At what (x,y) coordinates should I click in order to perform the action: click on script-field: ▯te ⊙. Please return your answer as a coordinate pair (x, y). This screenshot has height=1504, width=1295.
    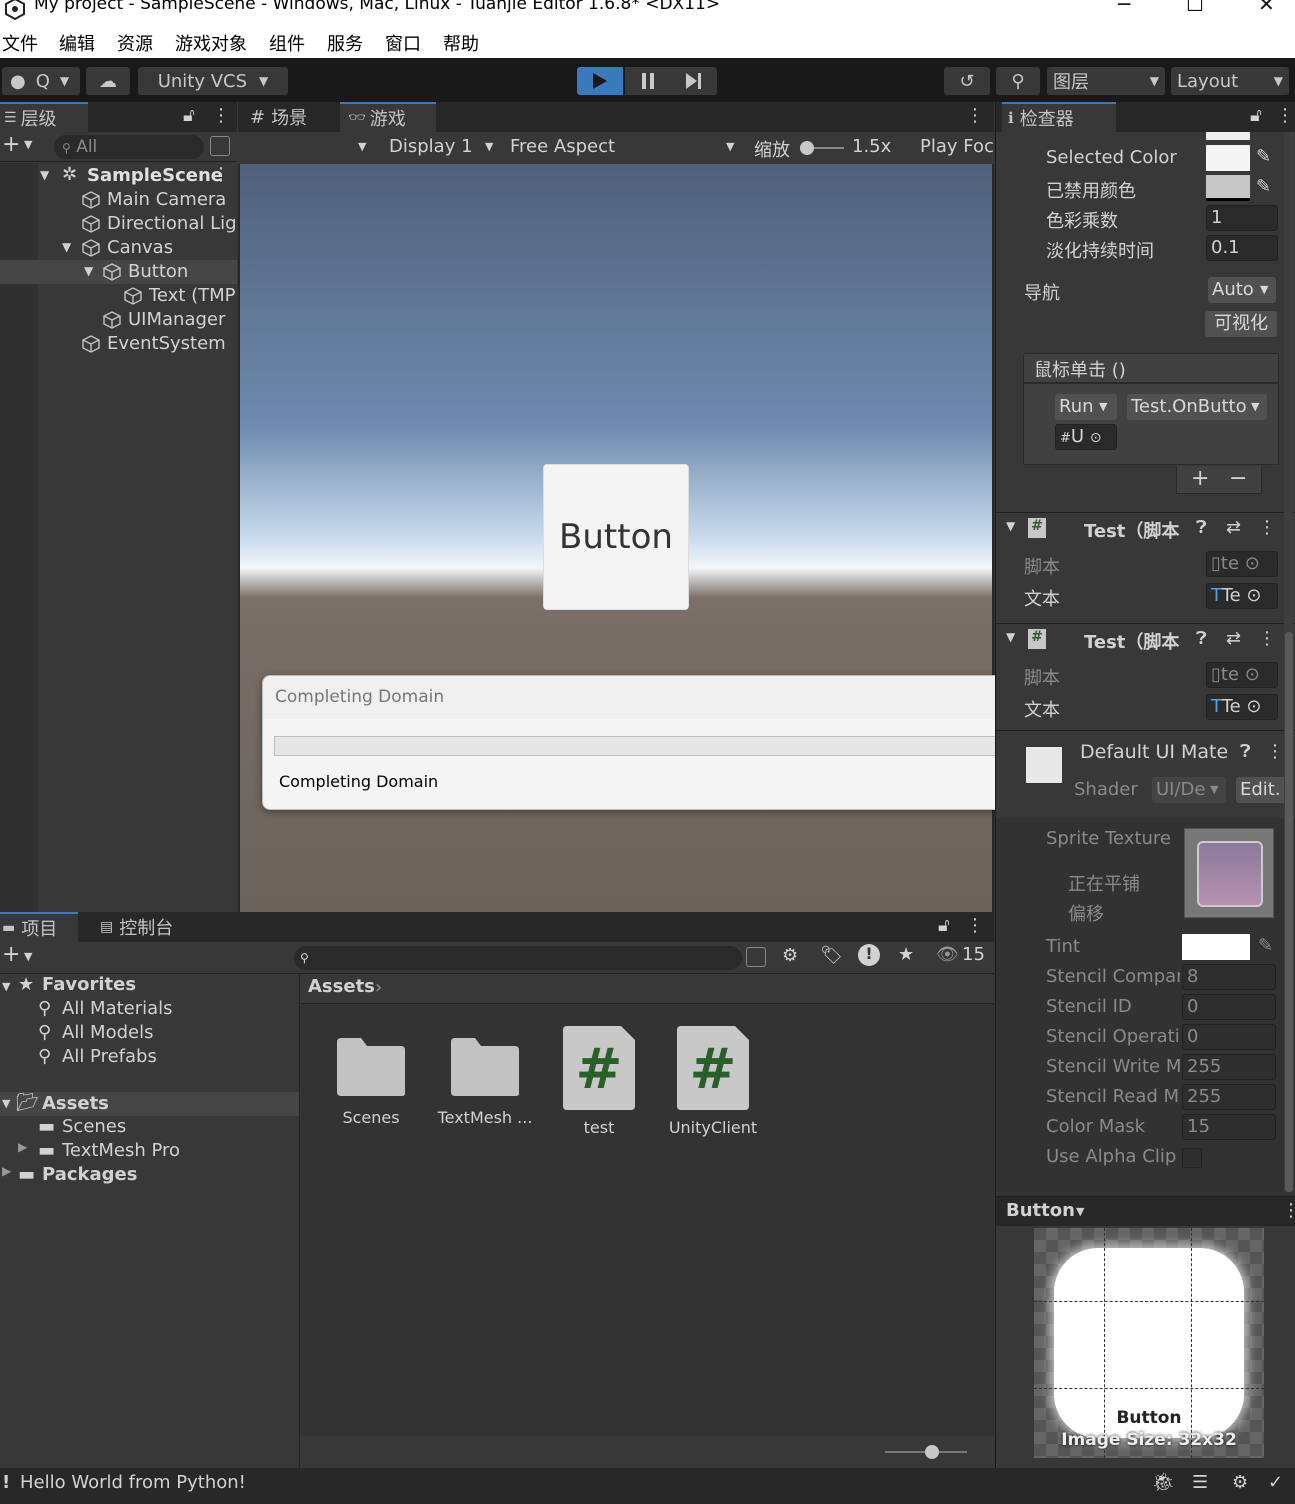
    Looking at the image, I should click on (1242, 564).